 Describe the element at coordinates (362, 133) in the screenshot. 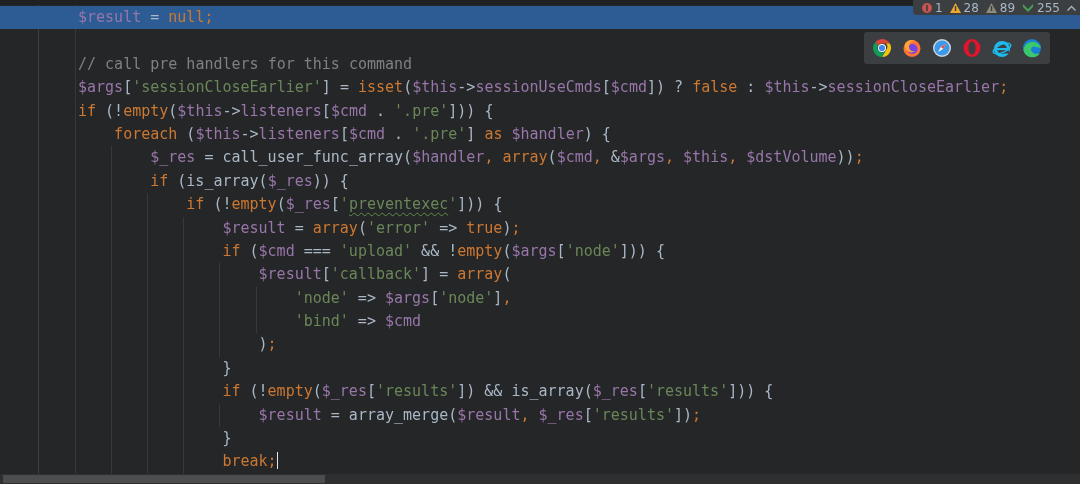

I see `code-line: foreach ($this->listeners[$cmd . '.pre'] as $handler) {` at that location.